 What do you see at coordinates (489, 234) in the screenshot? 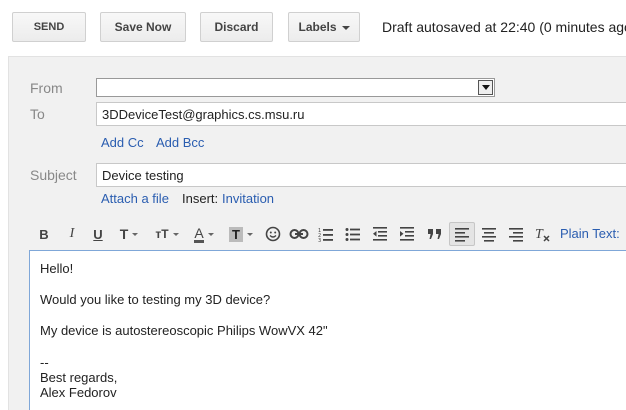
I see `align-center-icon` at bounding box center [489, 234].